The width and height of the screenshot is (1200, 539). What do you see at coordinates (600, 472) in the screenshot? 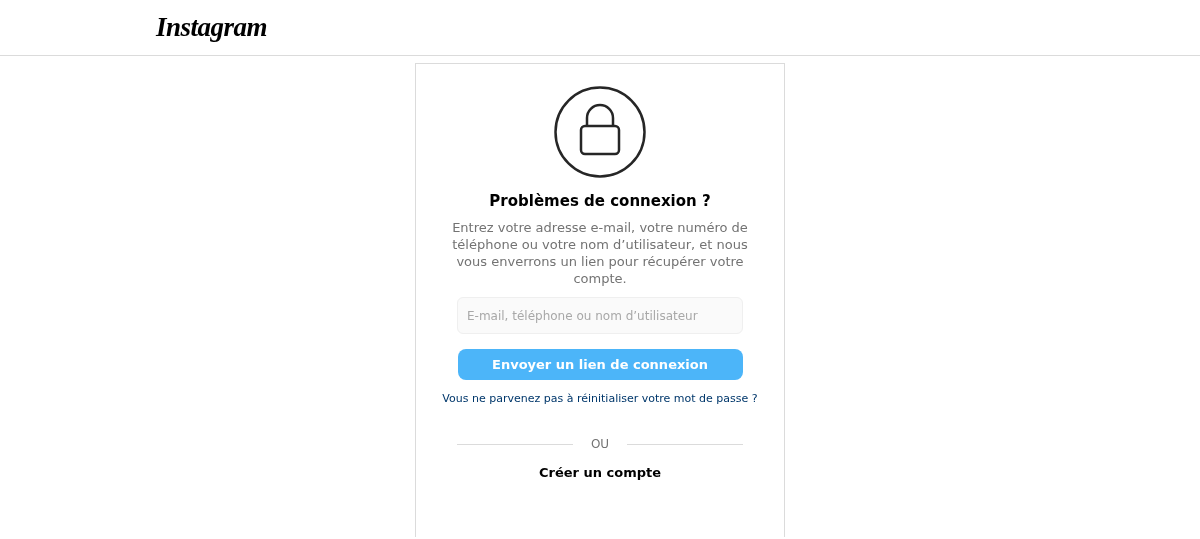
I see `create-account-link: Créer un compte` at bounding box center [600, 472].